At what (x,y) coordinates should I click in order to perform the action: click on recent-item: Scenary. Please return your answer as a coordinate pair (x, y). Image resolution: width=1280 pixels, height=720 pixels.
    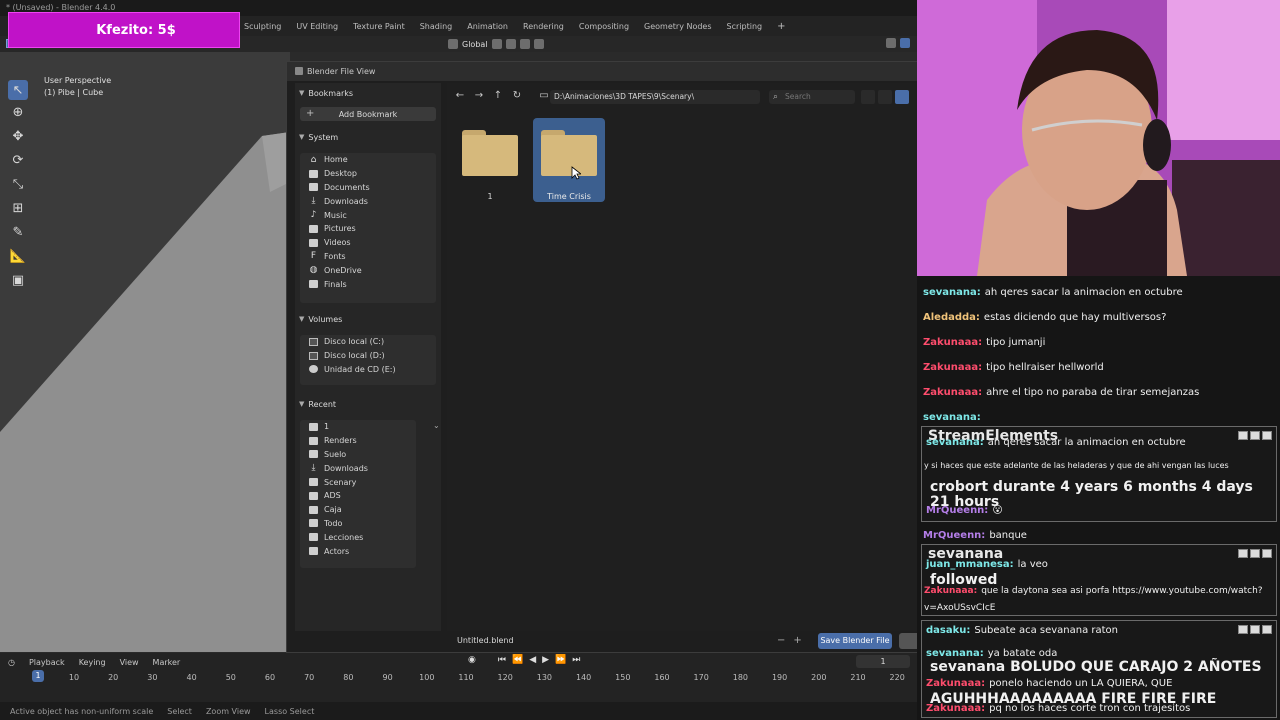
    Looking at the image, I should click on (358, 482).